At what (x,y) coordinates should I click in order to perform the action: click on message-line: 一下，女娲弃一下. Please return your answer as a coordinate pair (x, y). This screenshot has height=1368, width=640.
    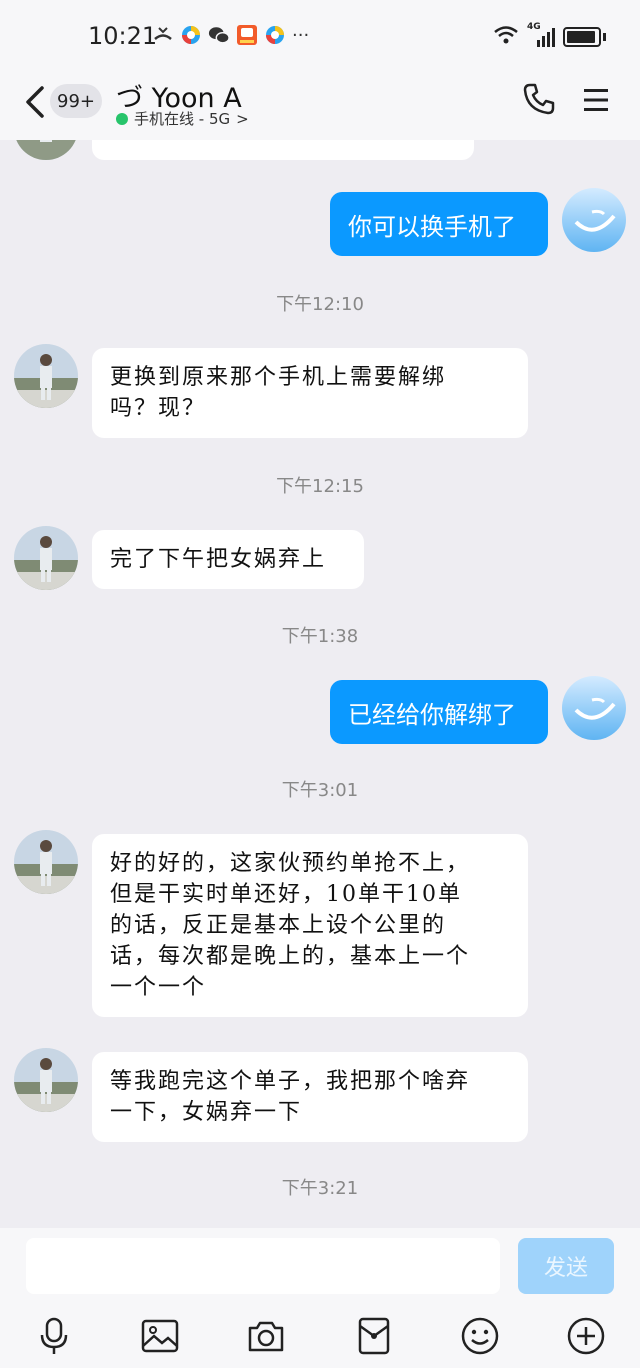
    Looking at the image, I should click on (206, 1112).